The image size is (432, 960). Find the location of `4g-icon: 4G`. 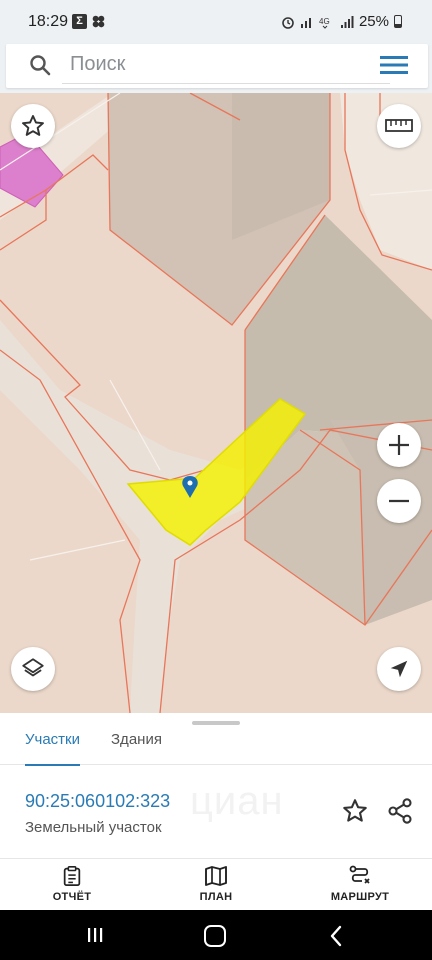

4g-icon: 4G is located at coordinates (324, 23).